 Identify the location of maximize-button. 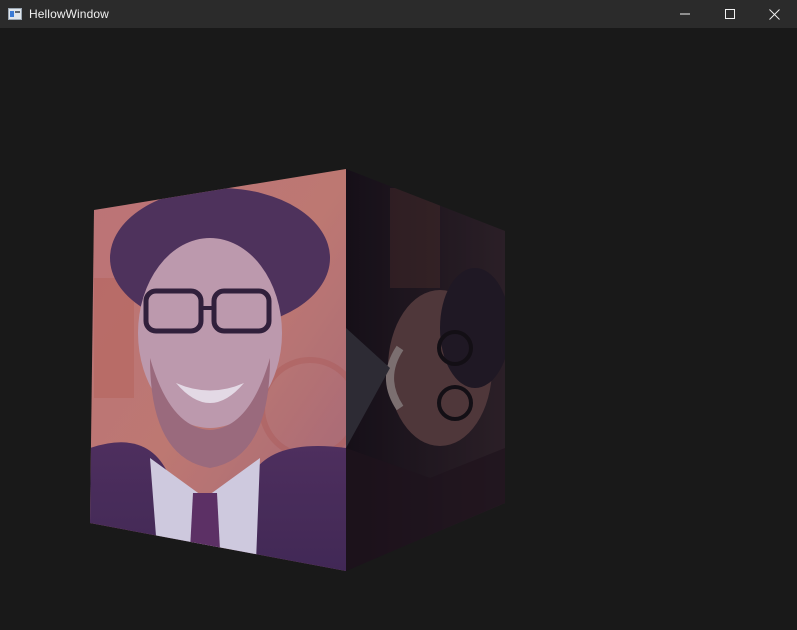
(729, 14).